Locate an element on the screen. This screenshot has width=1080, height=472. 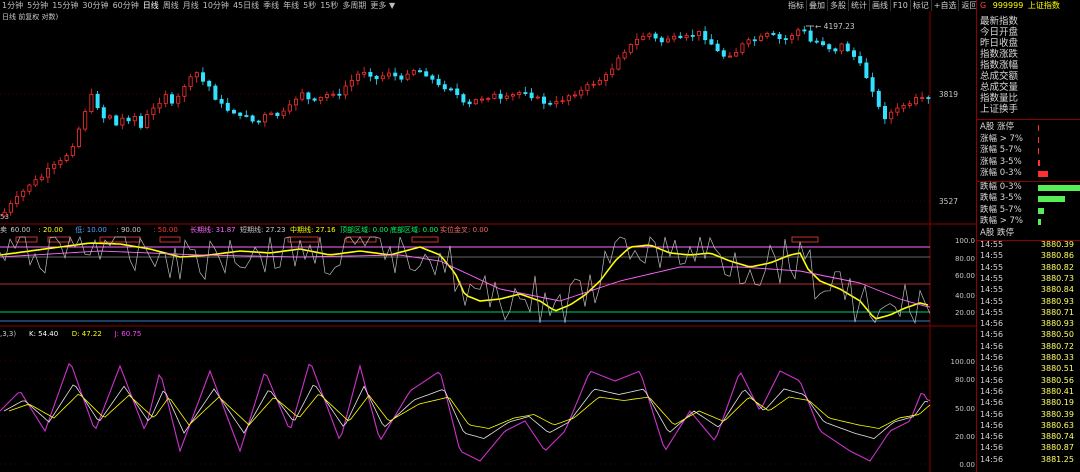
indicator1-legend: 中期线: 27.16 is located at coordinates (313, 229).